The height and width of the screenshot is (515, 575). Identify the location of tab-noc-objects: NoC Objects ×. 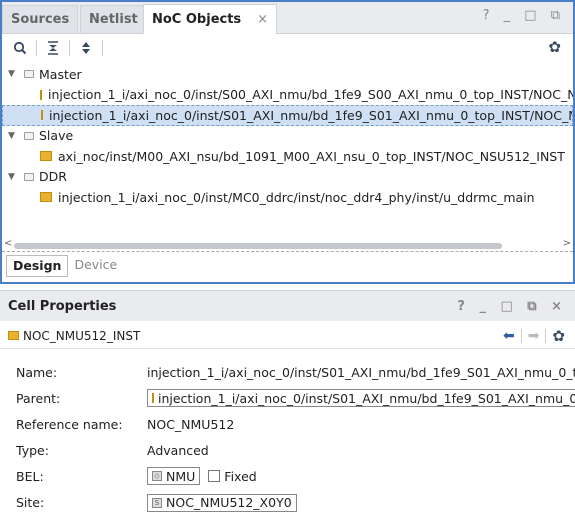
(210, 19).